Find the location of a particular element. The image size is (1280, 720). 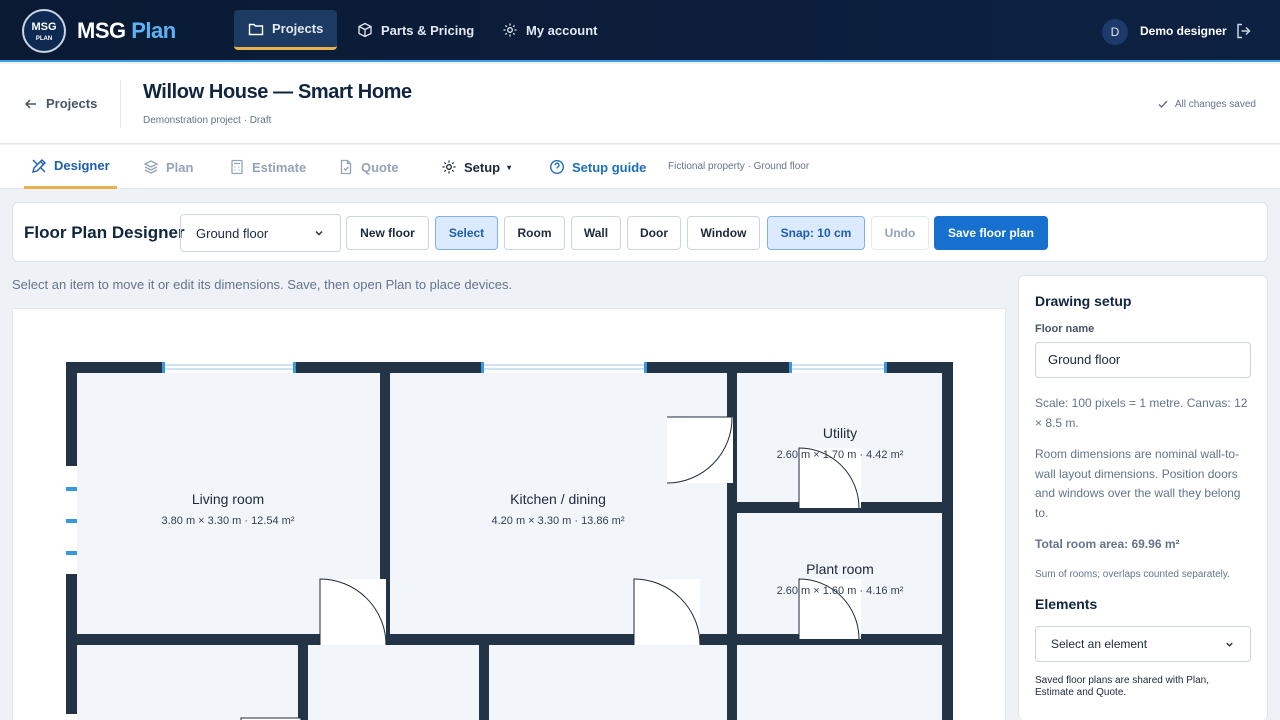

nav-parts-label: Parts & Pricing is located at coordinates (428, 30).